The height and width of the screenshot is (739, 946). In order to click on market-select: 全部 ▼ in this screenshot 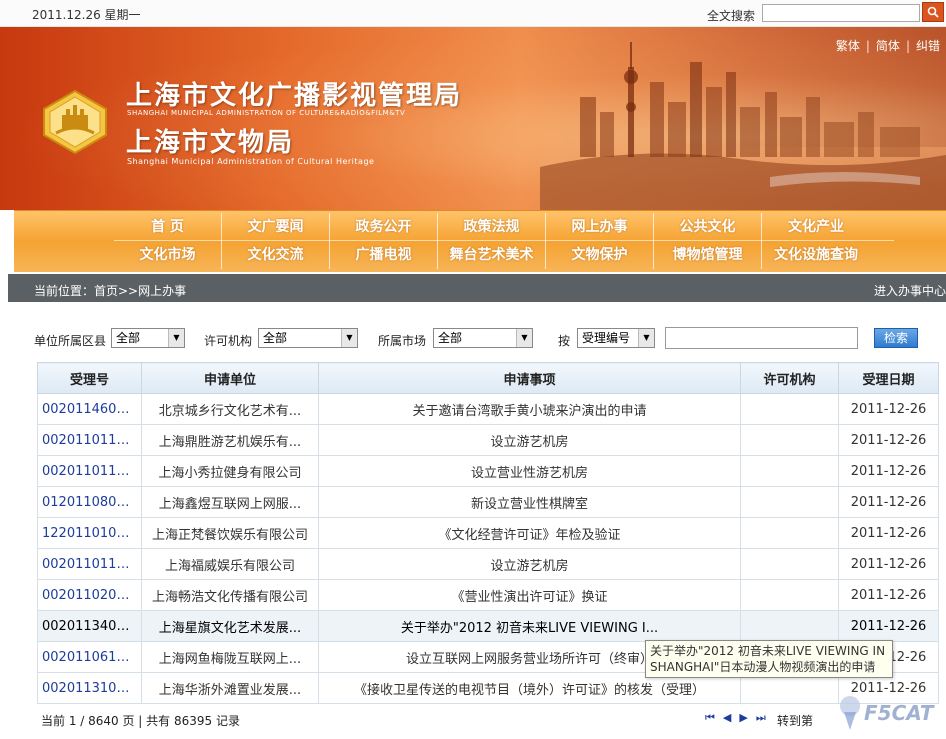, I will do `click(483, 338)`.